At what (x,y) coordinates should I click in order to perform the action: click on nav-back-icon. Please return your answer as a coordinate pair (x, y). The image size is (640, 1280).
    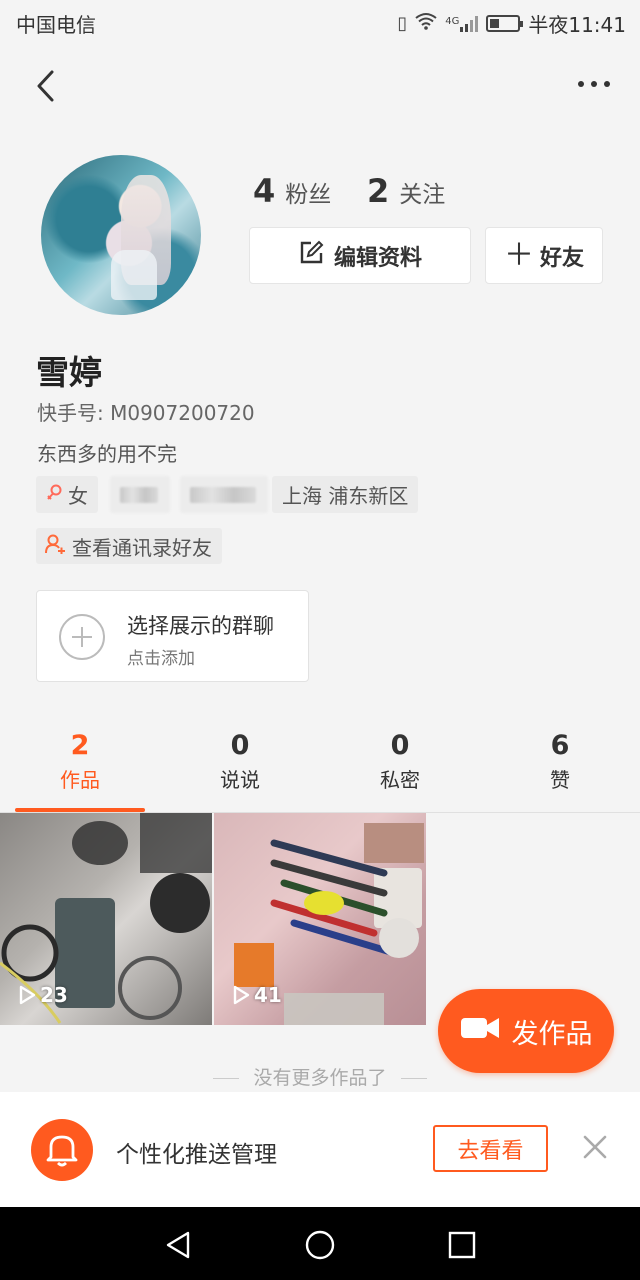
    Looking at the image, I should click on (178, 1245).